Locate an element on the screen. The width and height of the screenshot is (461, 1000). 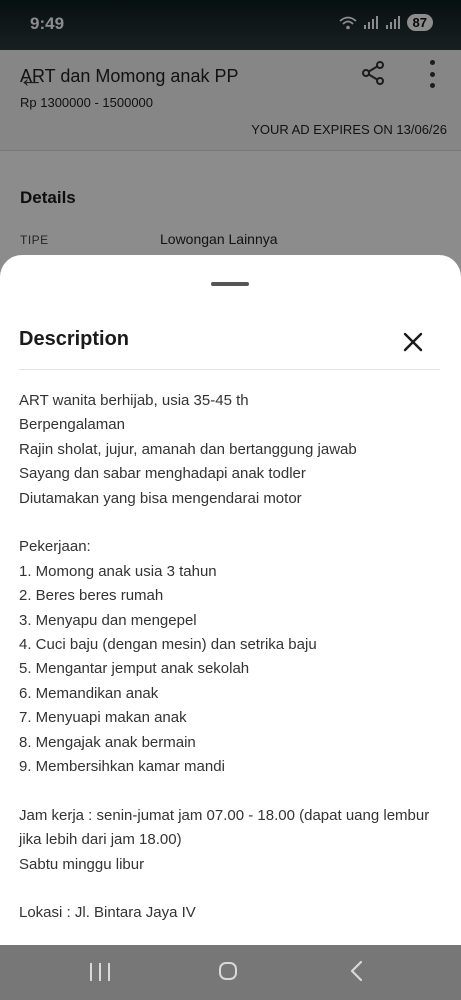
desc-line: 9. Membersihkan kamar mandi is located at coordinates (122, 767).